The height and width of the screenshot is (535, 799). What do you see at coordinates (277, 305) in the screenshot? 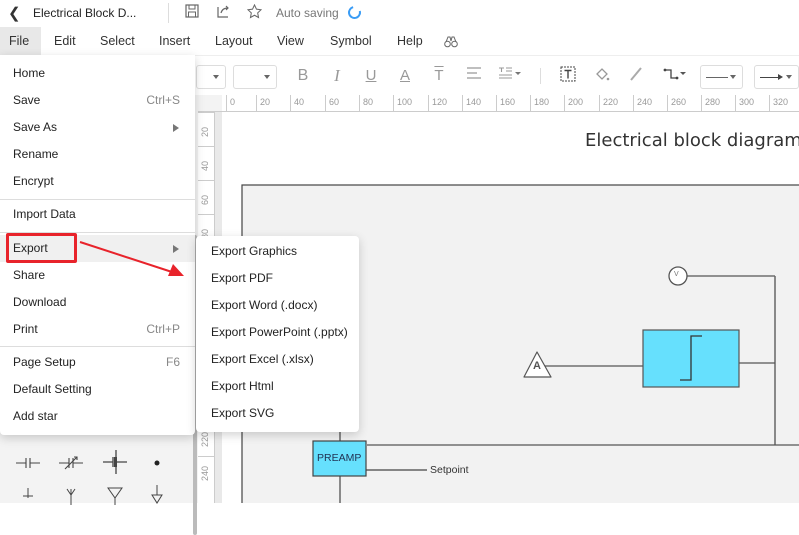
I see `export-word-item: Export Word (.docx)` at bounding box center [277, 305].